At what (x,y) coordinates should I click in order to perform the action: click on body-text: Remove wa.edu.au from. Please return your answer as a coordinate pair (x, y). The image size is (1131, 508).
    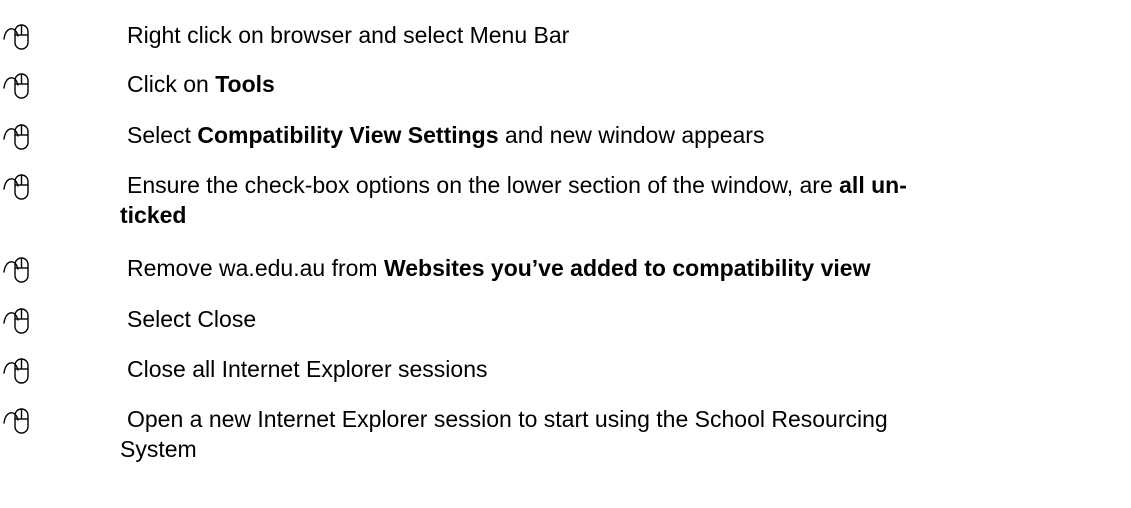
    Looking at the image, I should click on (255, 268).